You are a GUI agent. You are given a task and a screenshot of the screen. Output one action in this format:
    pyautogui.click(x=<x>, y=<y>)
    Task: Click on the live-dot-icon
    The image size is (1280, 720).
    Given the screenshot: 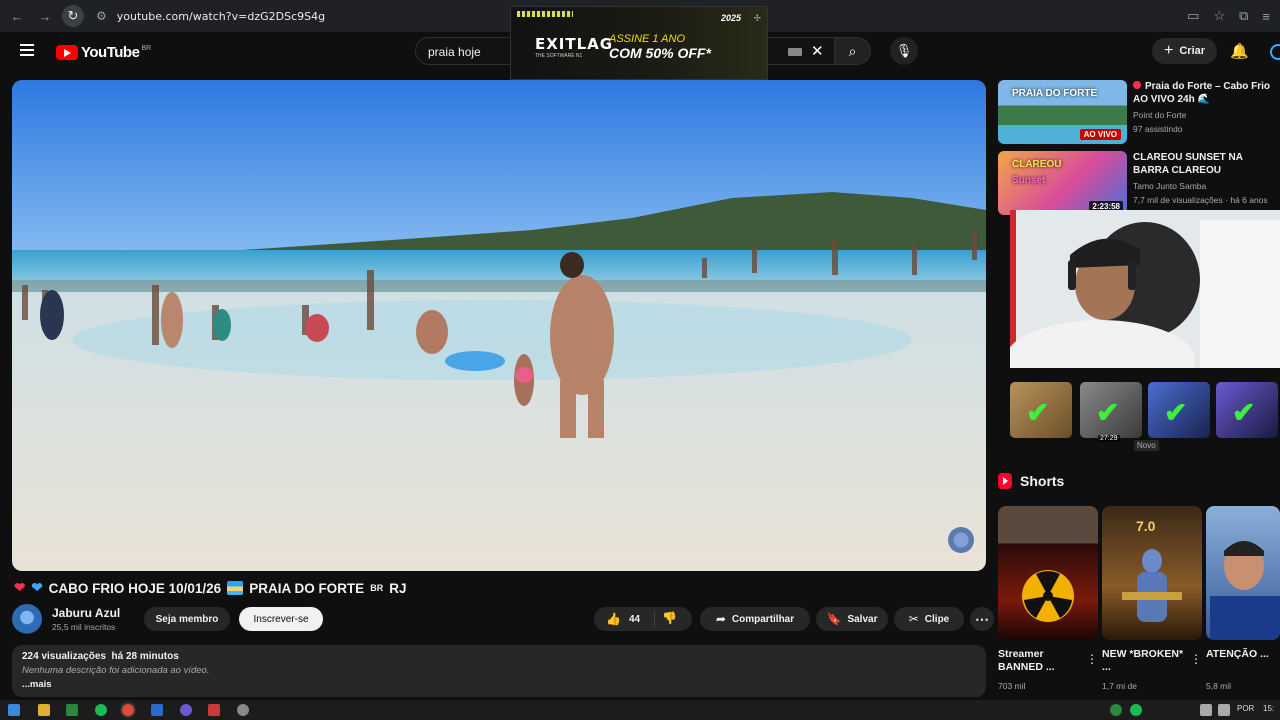 What is the action you would take?
    pyautogui.click(x=1137, y=85)
    